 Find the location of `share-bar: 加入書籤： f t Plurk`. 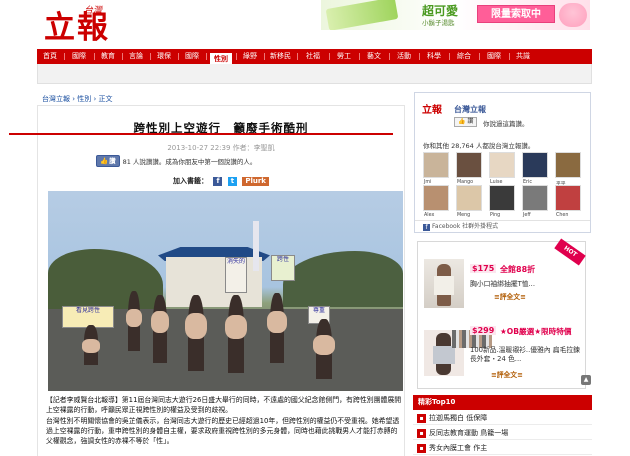

share-bar: 加入書籤： f t Plurk is located at coordinates (221, 181).